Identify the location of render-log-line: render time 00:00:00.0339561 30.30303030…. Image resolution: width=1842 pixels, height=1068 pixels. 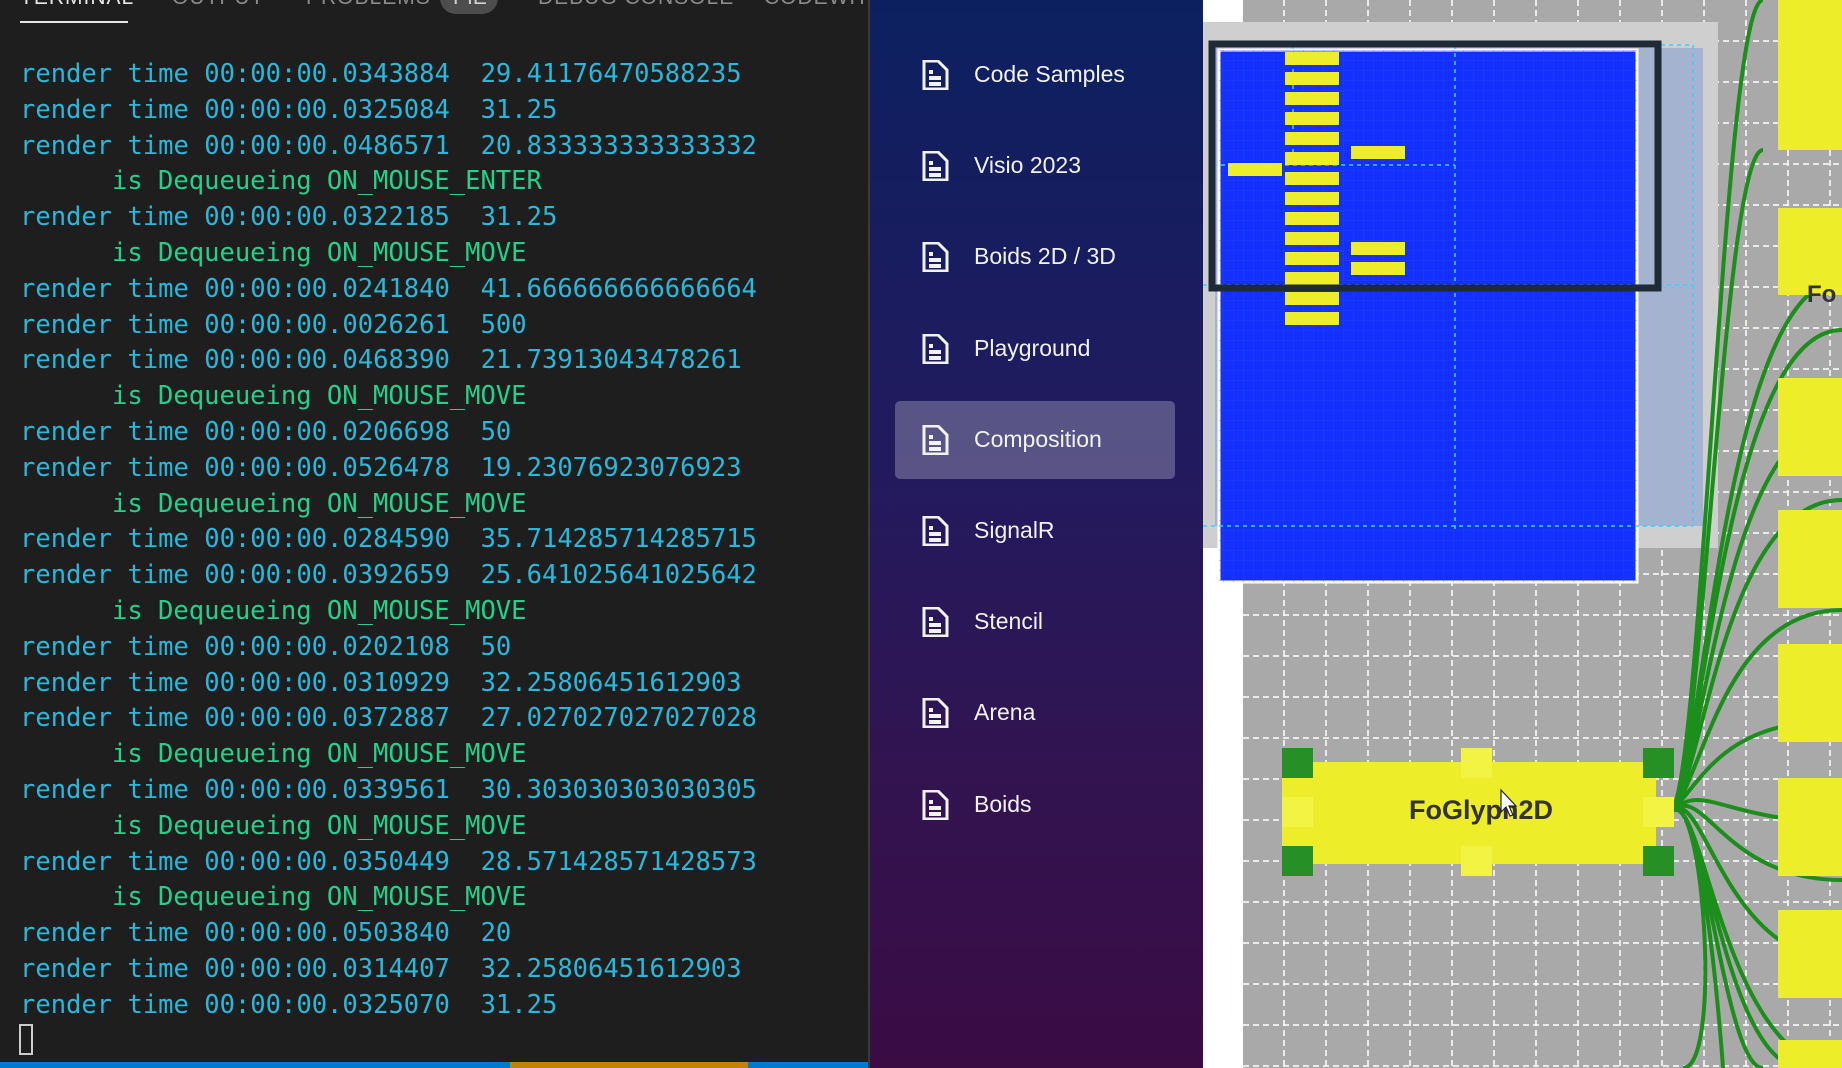
(388, 789).